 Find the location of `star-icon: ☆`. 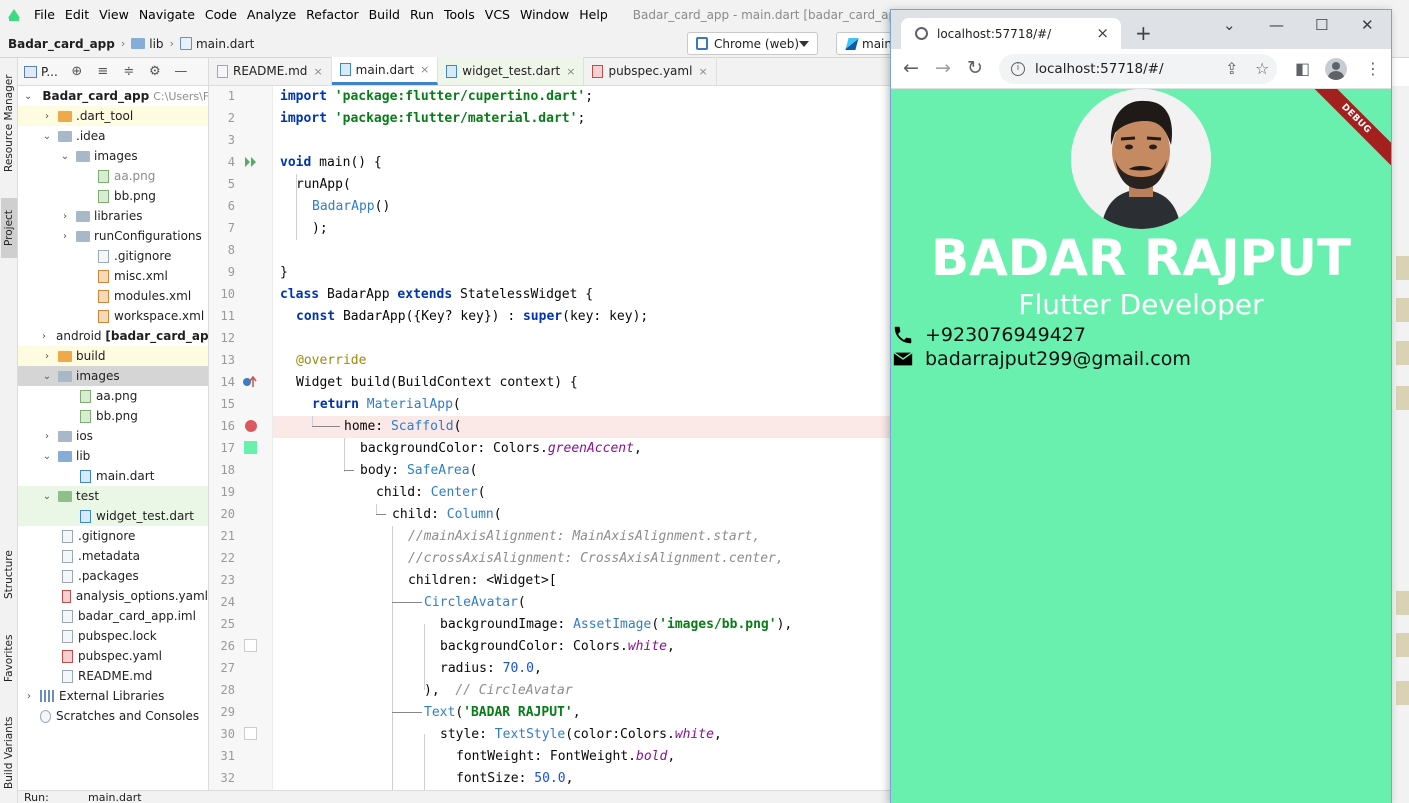

star-icon: ☆ is located at coordinates (1262, 69).